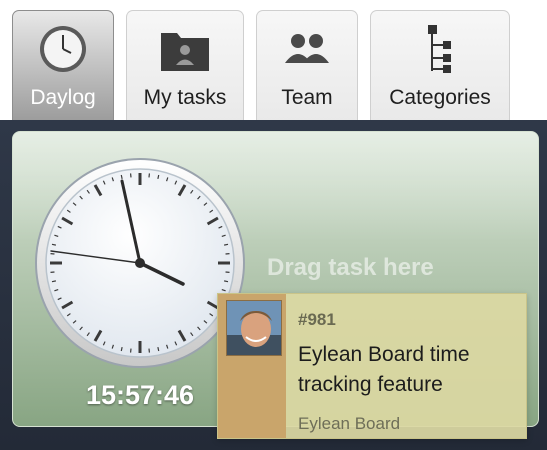 This screenshot has height=450, width=547. What do you see at coordinates (349, 423) in the screenshot?
I see `task-board-name: Eylean Board` at bounding box center [349, 423].